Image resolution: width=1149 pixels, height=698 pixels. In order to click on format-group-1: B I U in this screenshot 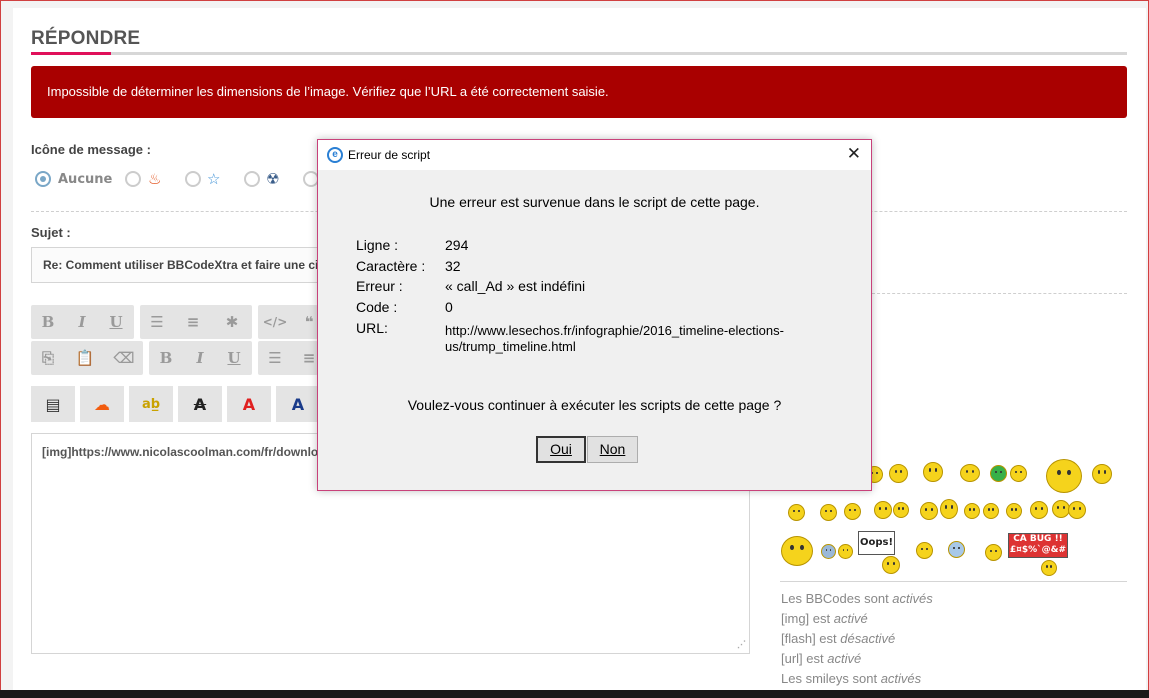, I will do `click(82, 322)`.